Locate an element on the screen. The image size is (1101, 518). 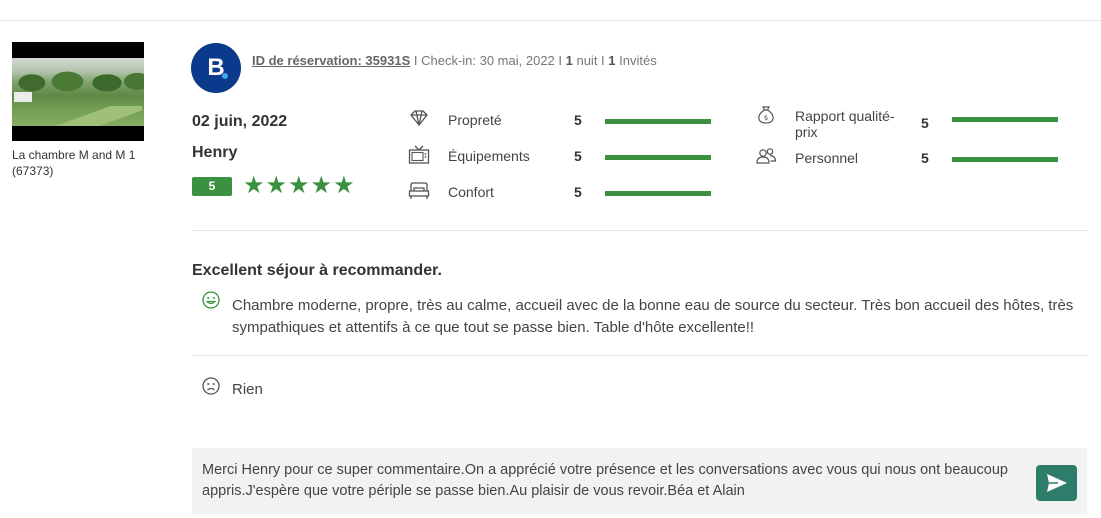
category-personnel: Personnel 5 is located at coordinates (910, 158).